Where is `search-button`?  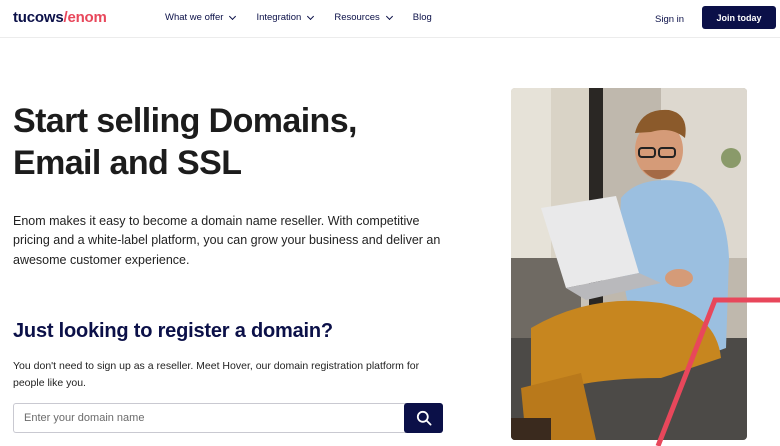
search-button is located at coordinates (423, 418).